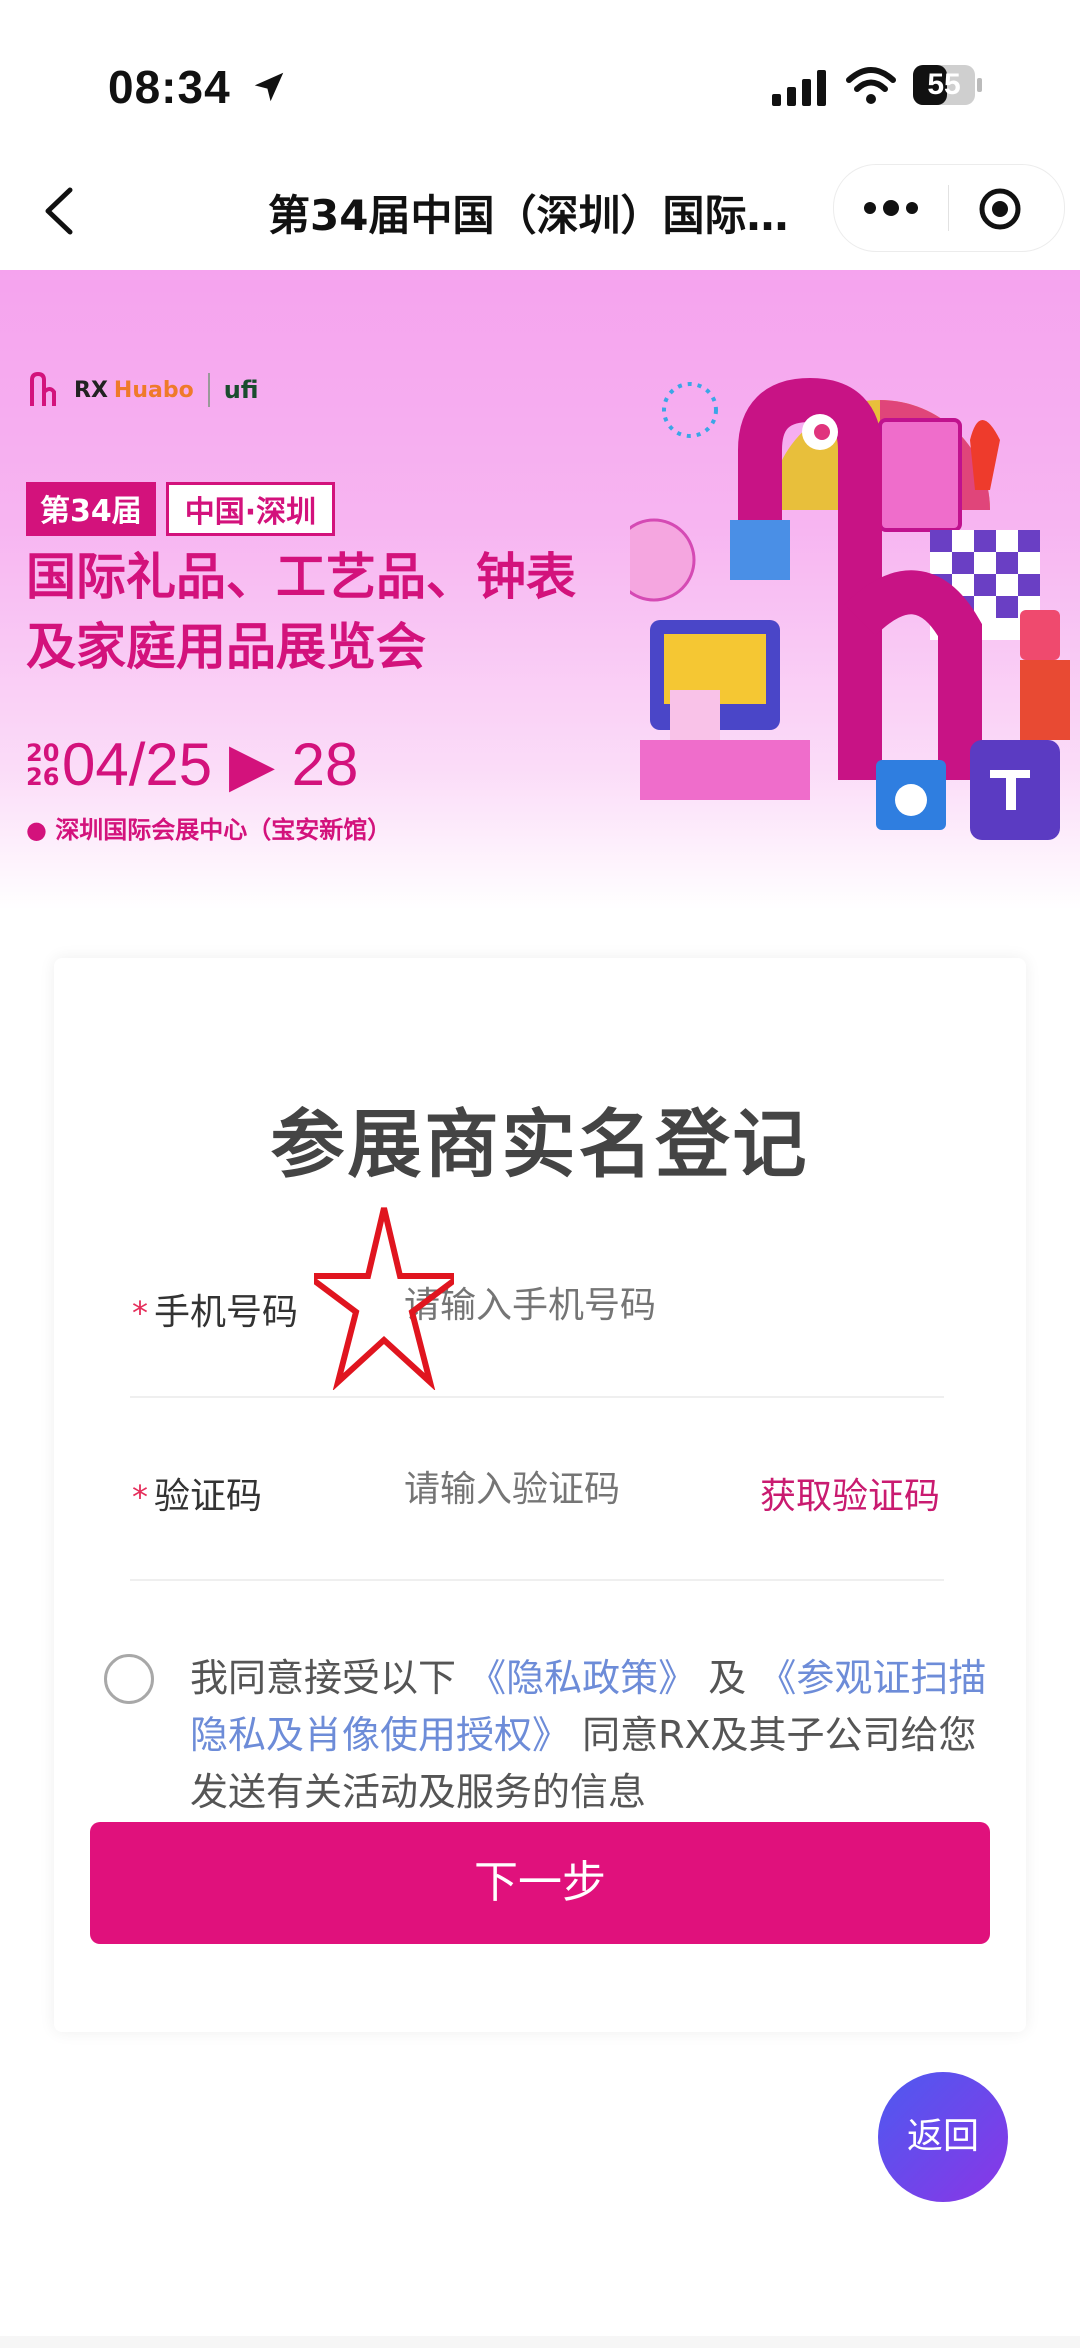 The image size is (1080, 2348). Describe the element at coordinates (891, 208) in the screenshot. I see `more-dots-icon` at that location.